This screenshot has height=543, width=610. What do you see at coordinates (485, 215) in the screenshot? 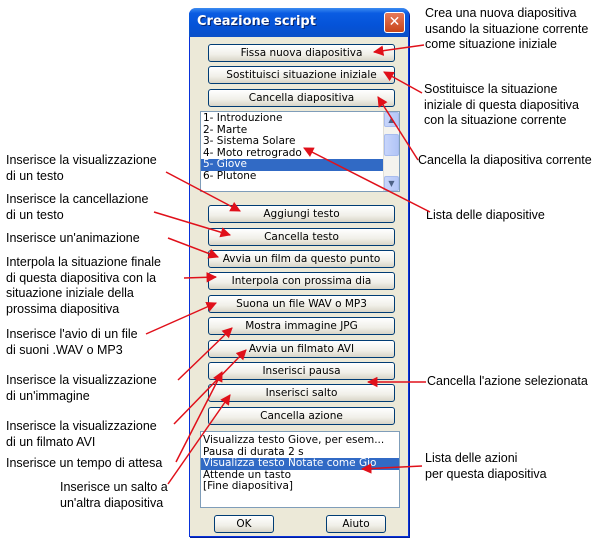
I see `note-slide-list: Lista delle diapositive` at bounding box center [485, 215].